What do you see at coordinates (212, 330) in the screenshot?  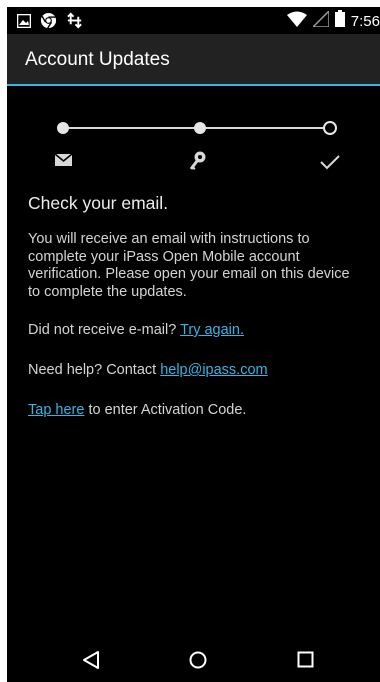 I see `try-again-link: Try again.` at bounding box center [212, 330].